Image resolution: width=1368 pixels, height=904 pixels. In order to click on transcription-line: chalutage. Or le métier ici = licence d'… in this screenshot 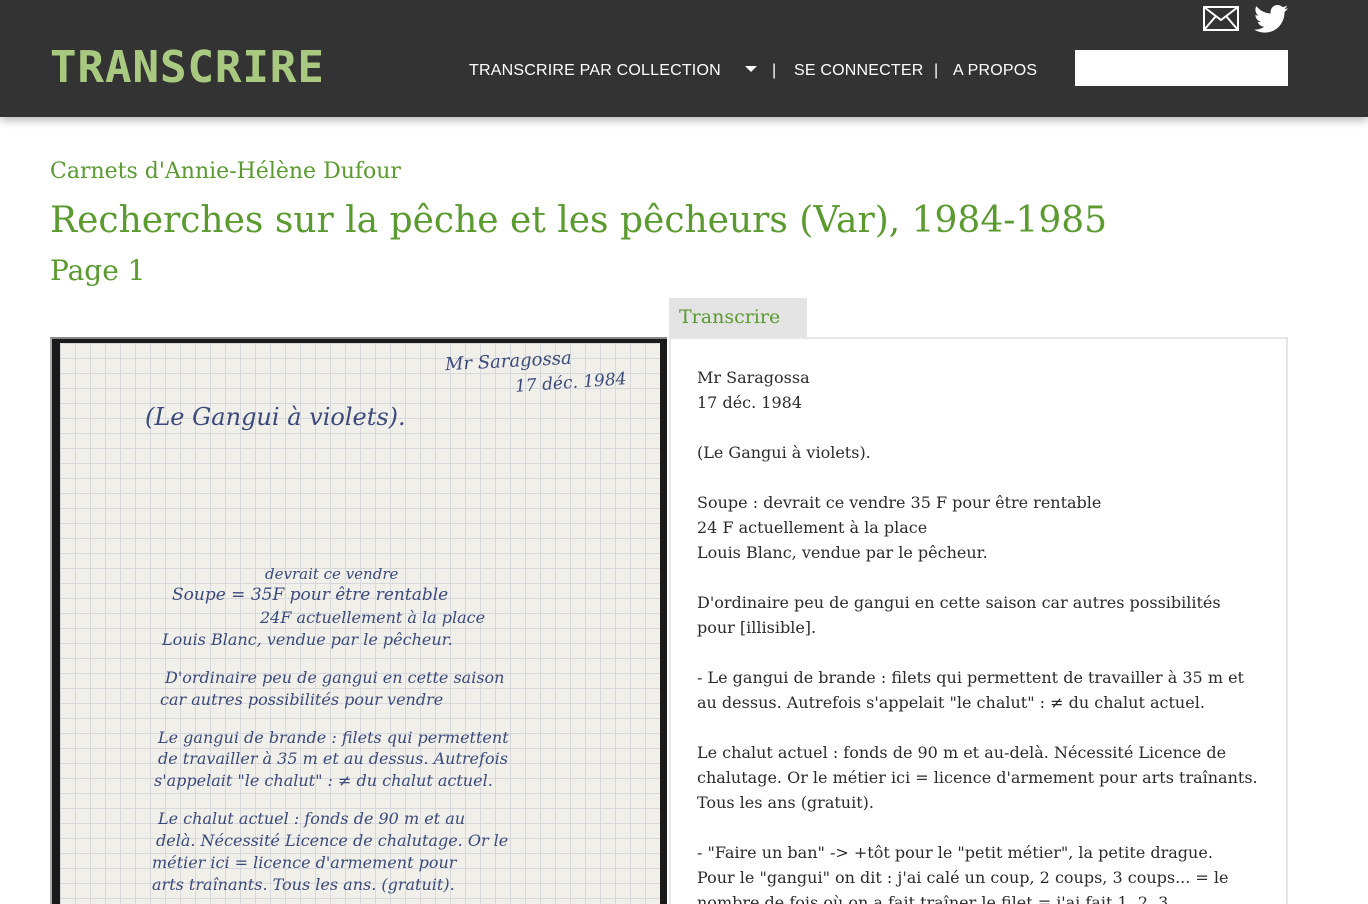, I will do `click(977, 777)`.